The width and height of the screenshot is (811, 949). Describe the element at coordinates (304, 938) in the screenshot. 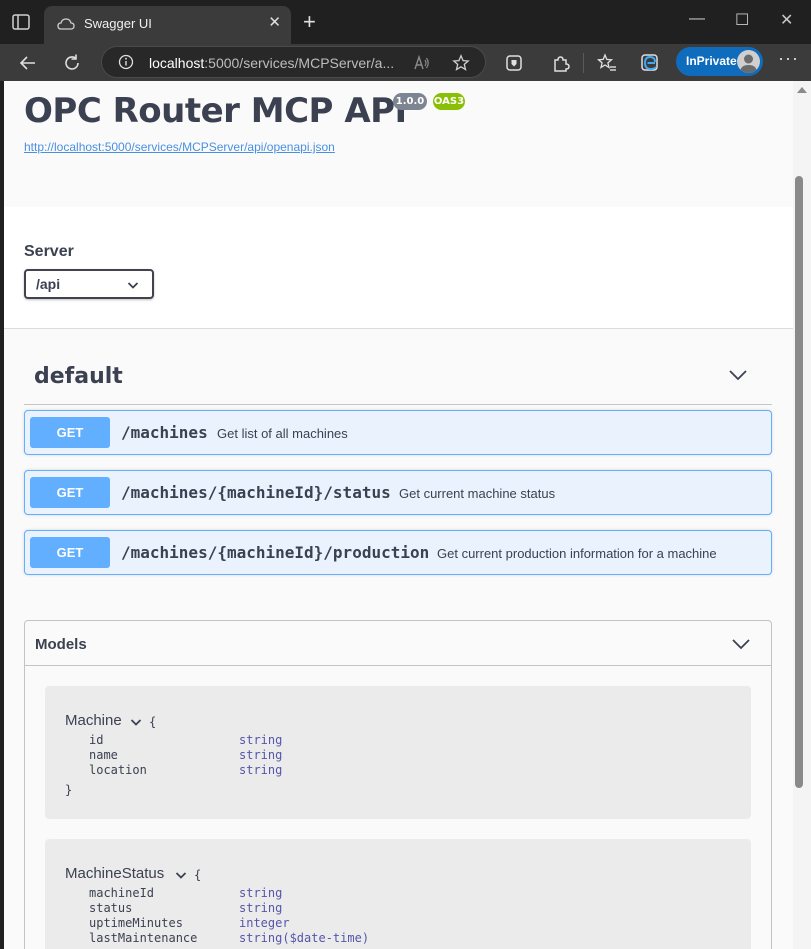

I see `property-type: string($date-time)` at that location.